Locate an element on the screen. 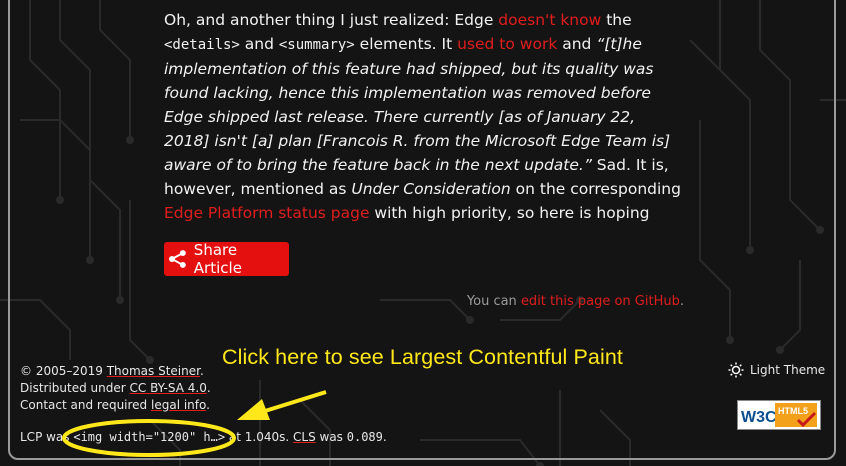 The width and height of the screenshot is (846, 466). w3c-text: W3C is located at coordinates (759, 417).